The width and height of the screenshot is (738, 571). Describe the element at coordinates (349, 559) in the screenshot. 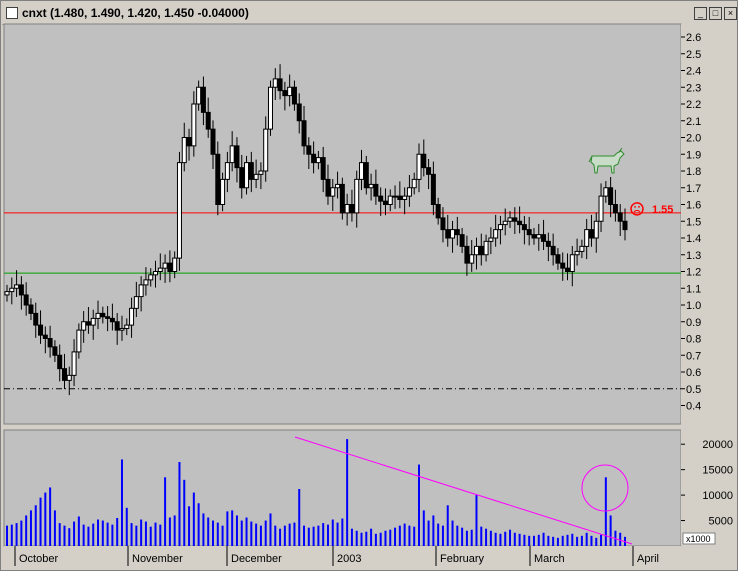

I see `time-label: 2003` at that location.